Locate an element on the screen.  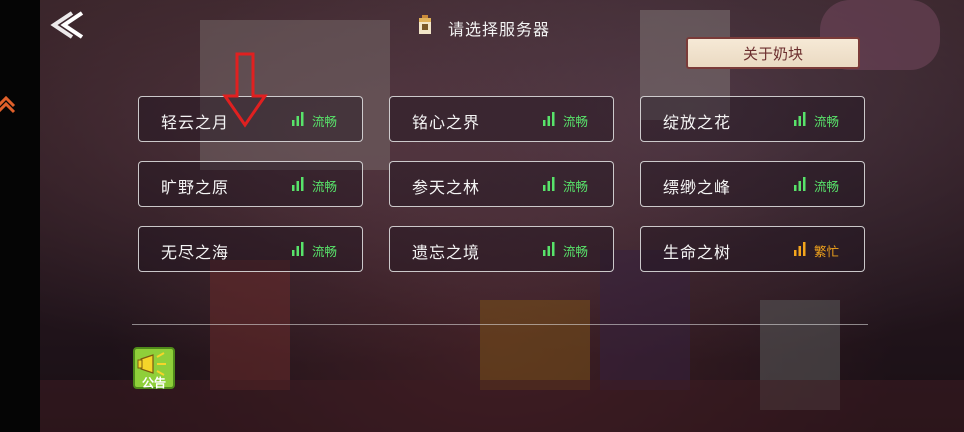
server-button: 旷野之原 流畅 is located at coordinates (250, 184).